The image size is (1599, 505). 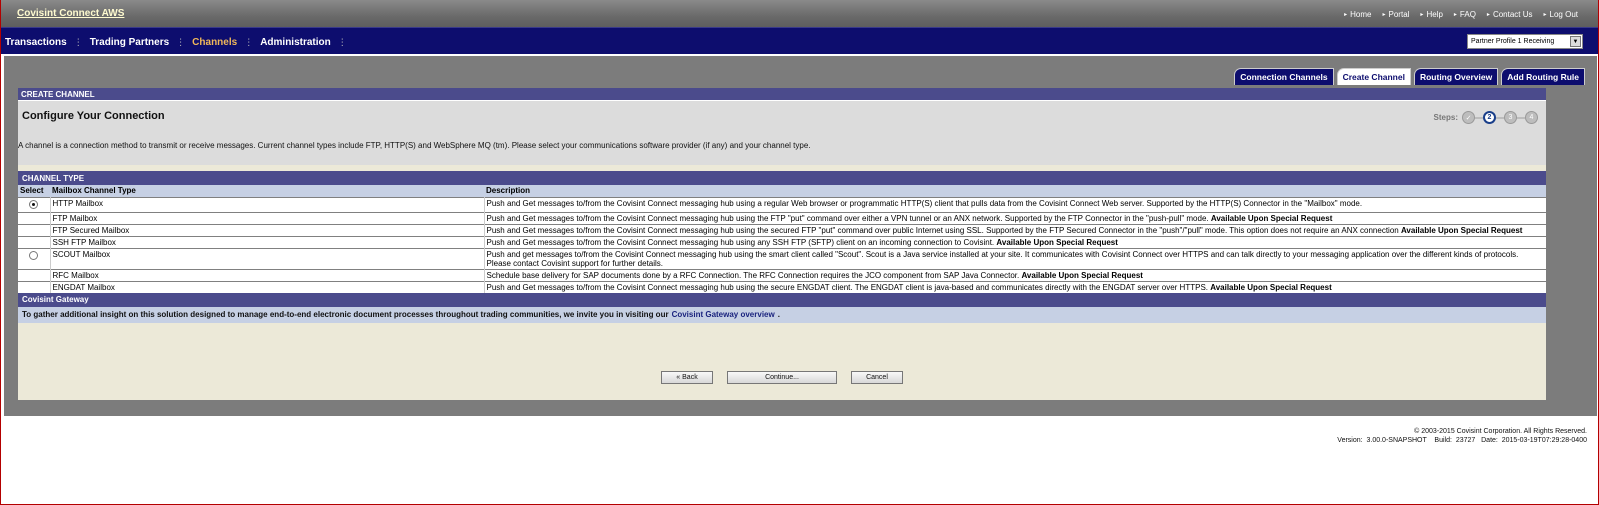 What do you see at coordinates (782, 299) in the screenshot?
I see `gateway-header: Covisint Gateway` at bounding box center [782, 299].